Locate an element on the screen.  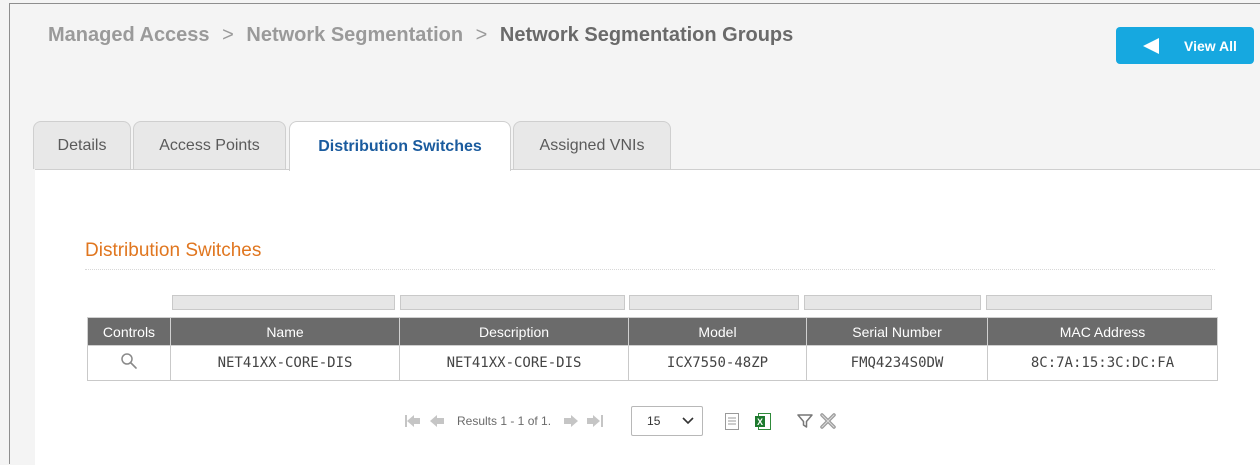
column-header-name: Name is located at coordinates (285, 331).